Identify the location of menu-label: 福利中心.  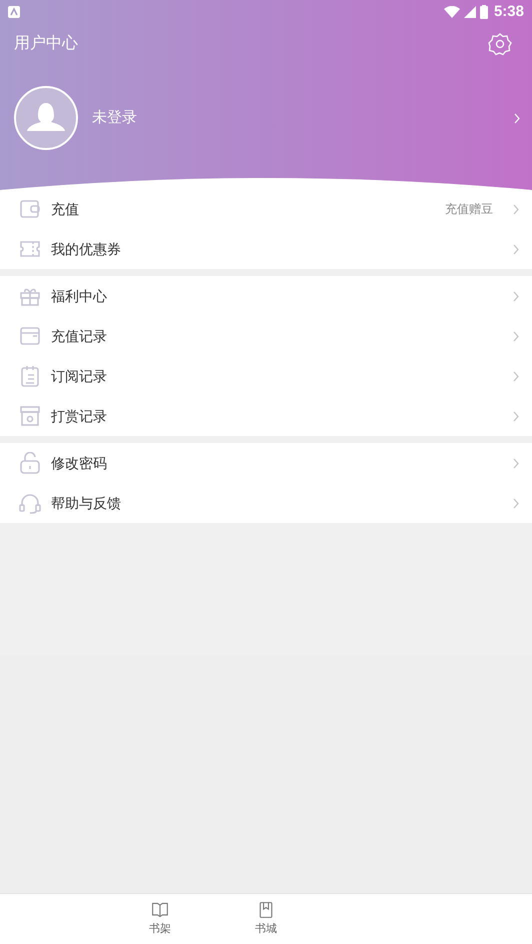
(79, 296).